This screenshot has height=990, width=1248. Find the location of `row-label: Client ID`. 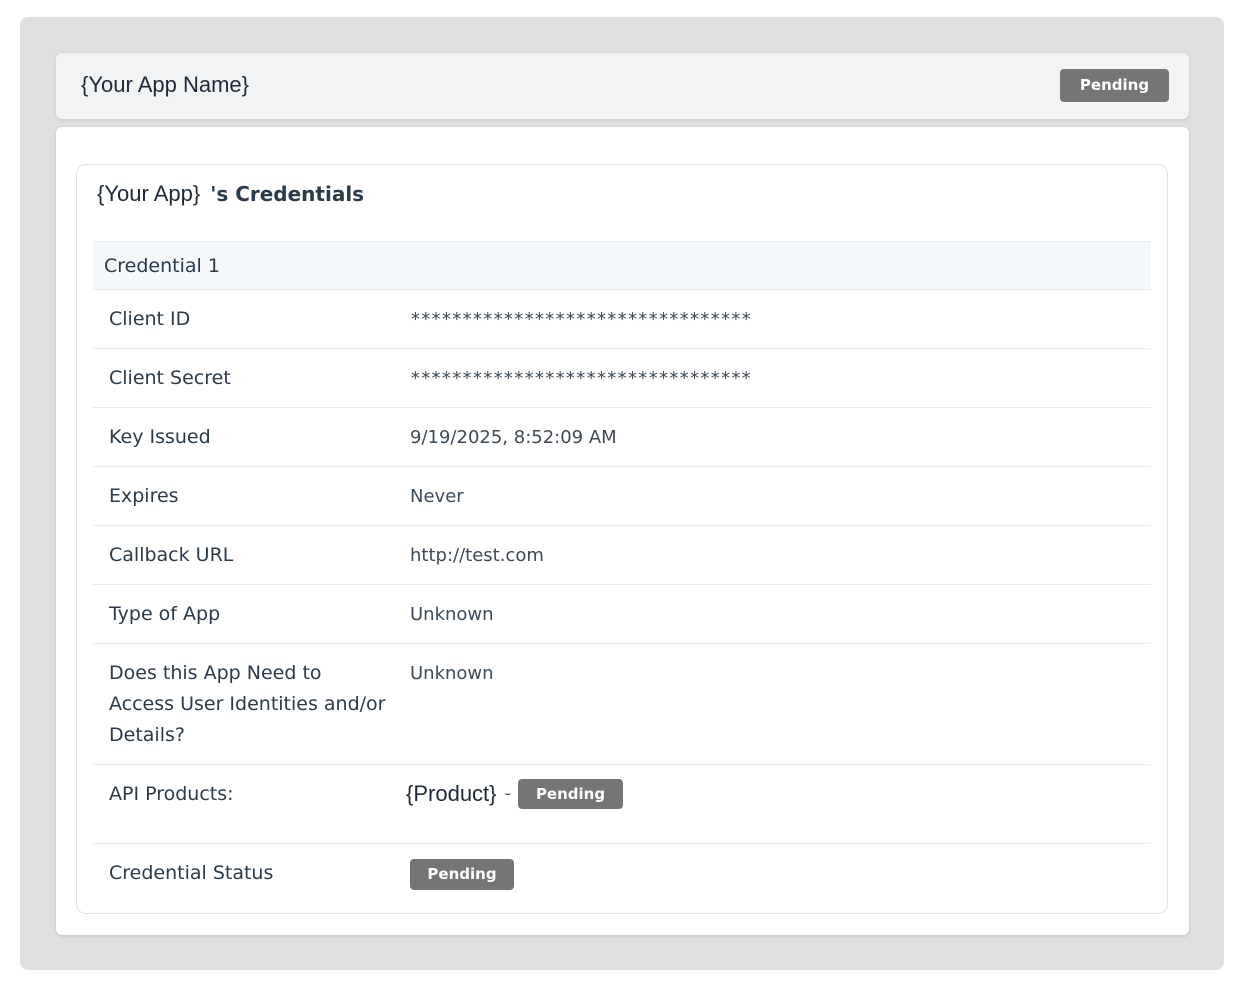

row-label: Client ID is located at coordinates (150, 319).